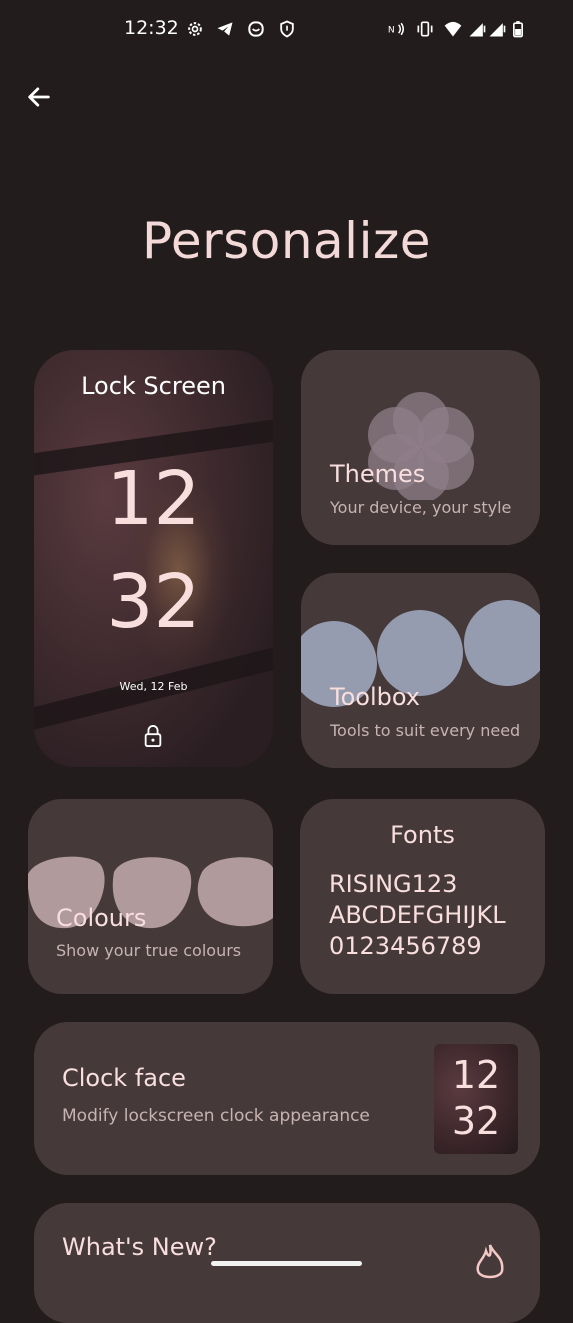 The height and width of the screenshot is (1323, 573). I want to click on battery-icon, so click(518, 29).